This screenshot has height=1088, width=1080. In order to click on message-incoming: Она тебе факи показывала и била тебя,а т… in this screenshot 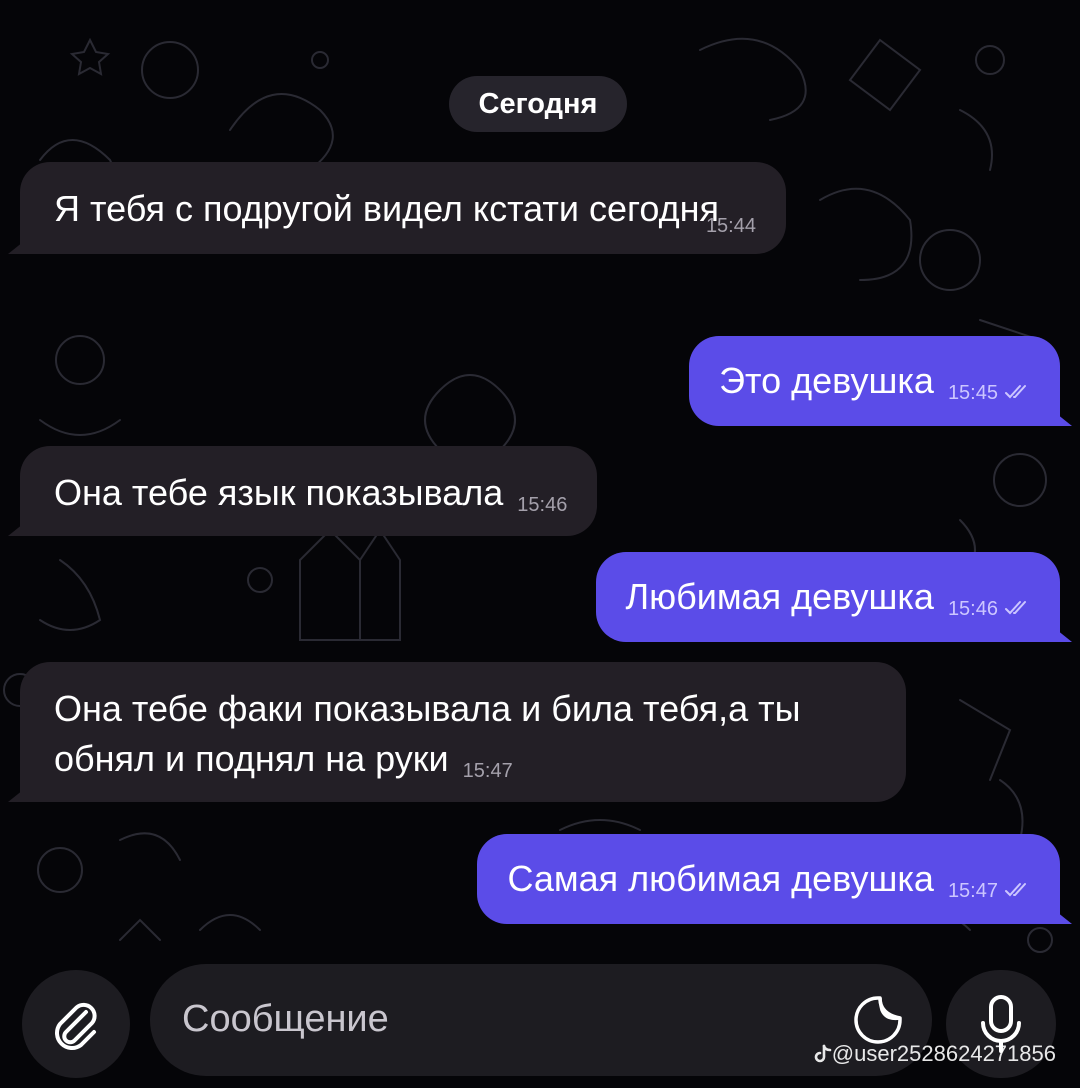, I will do `click(457, 732)`.